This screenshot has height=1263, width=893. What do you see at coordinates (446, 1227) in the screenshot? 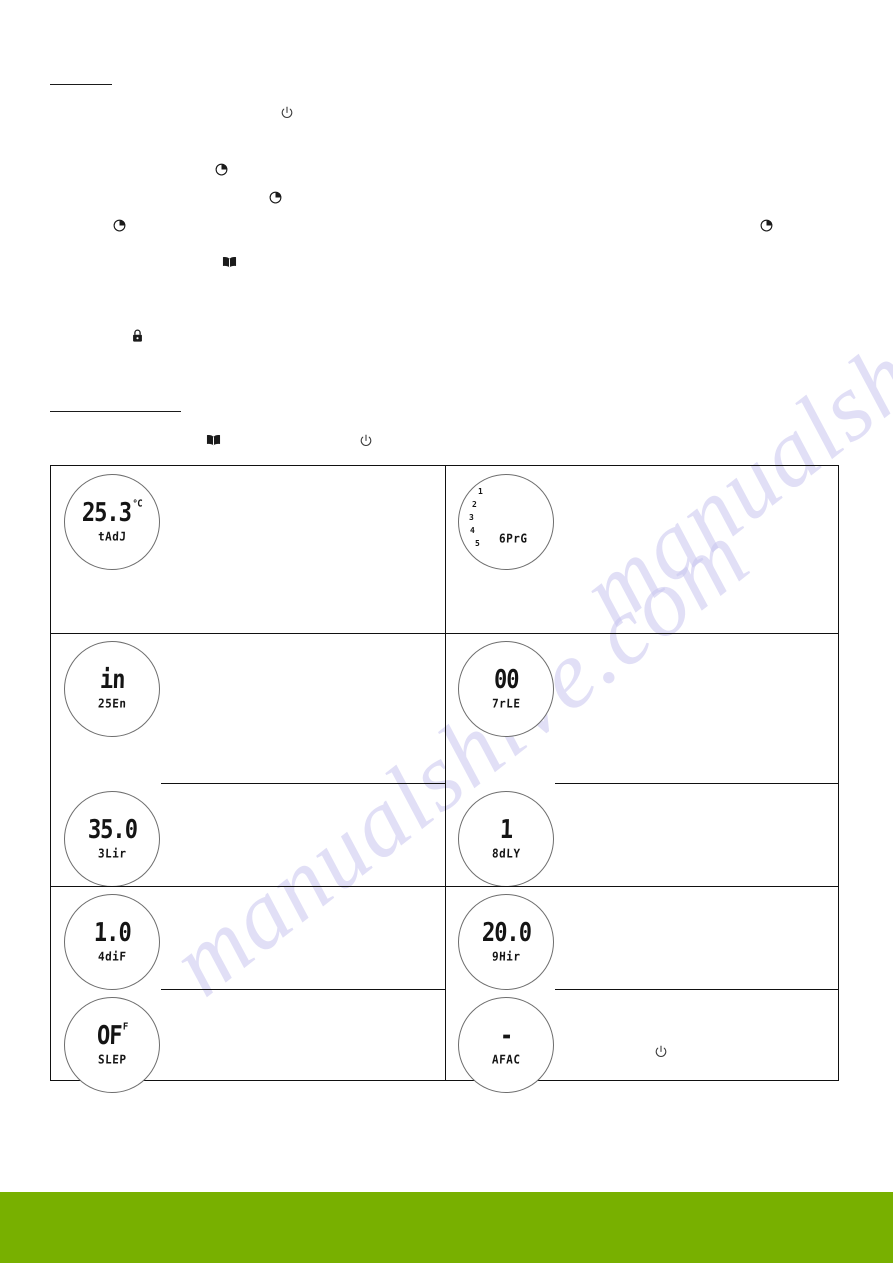
I see `footer-bar` at bounding box center [446, 1227].